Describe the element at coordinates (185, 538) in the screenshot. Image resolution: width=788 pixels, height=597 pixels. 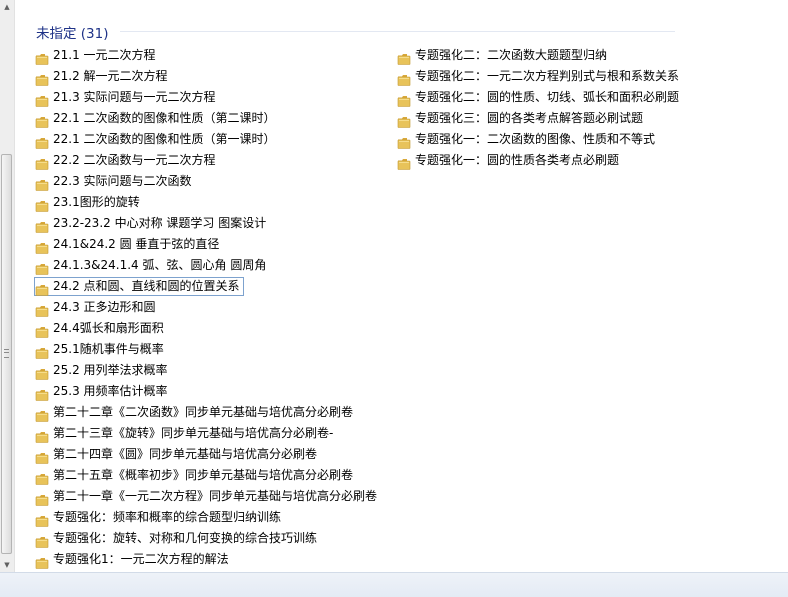
I see `folder-label: 专题强化：旋转、对称和几何变换的综合技巧训练` at that location.